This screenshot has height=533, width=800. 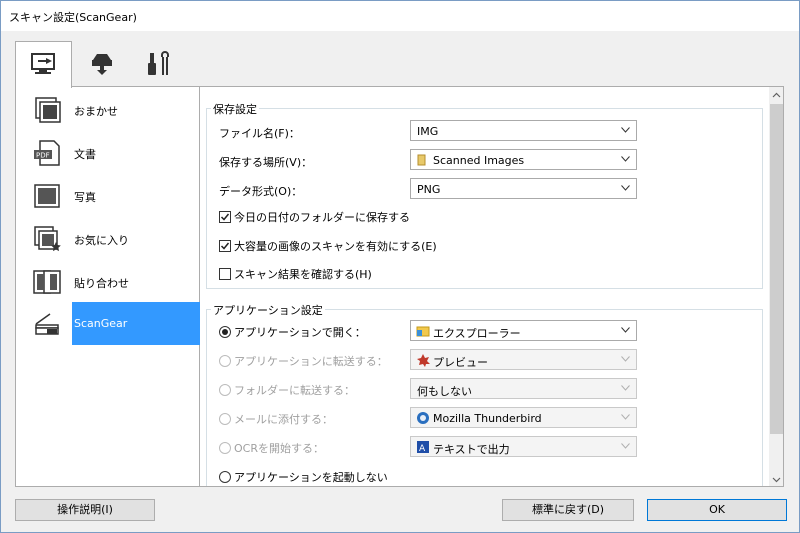 What do you see at coordinates (523, 188) in the screenshot?
I see `format-combo: PNG` at bounding box center [523, 188].